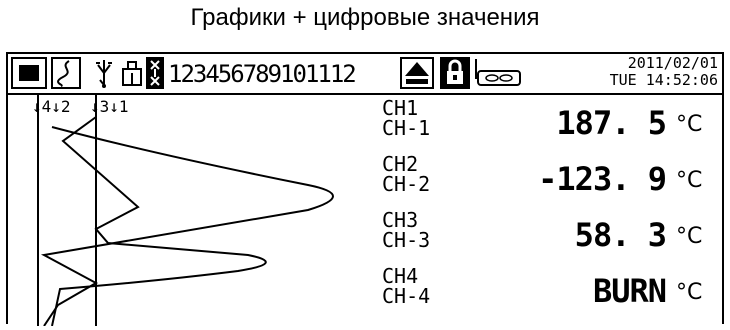 This screenshot has height=330, width=730. Describe the element at coordinates (663, 80) in the screenshot. I see `time-text: TUE 14:52:06` at that location.